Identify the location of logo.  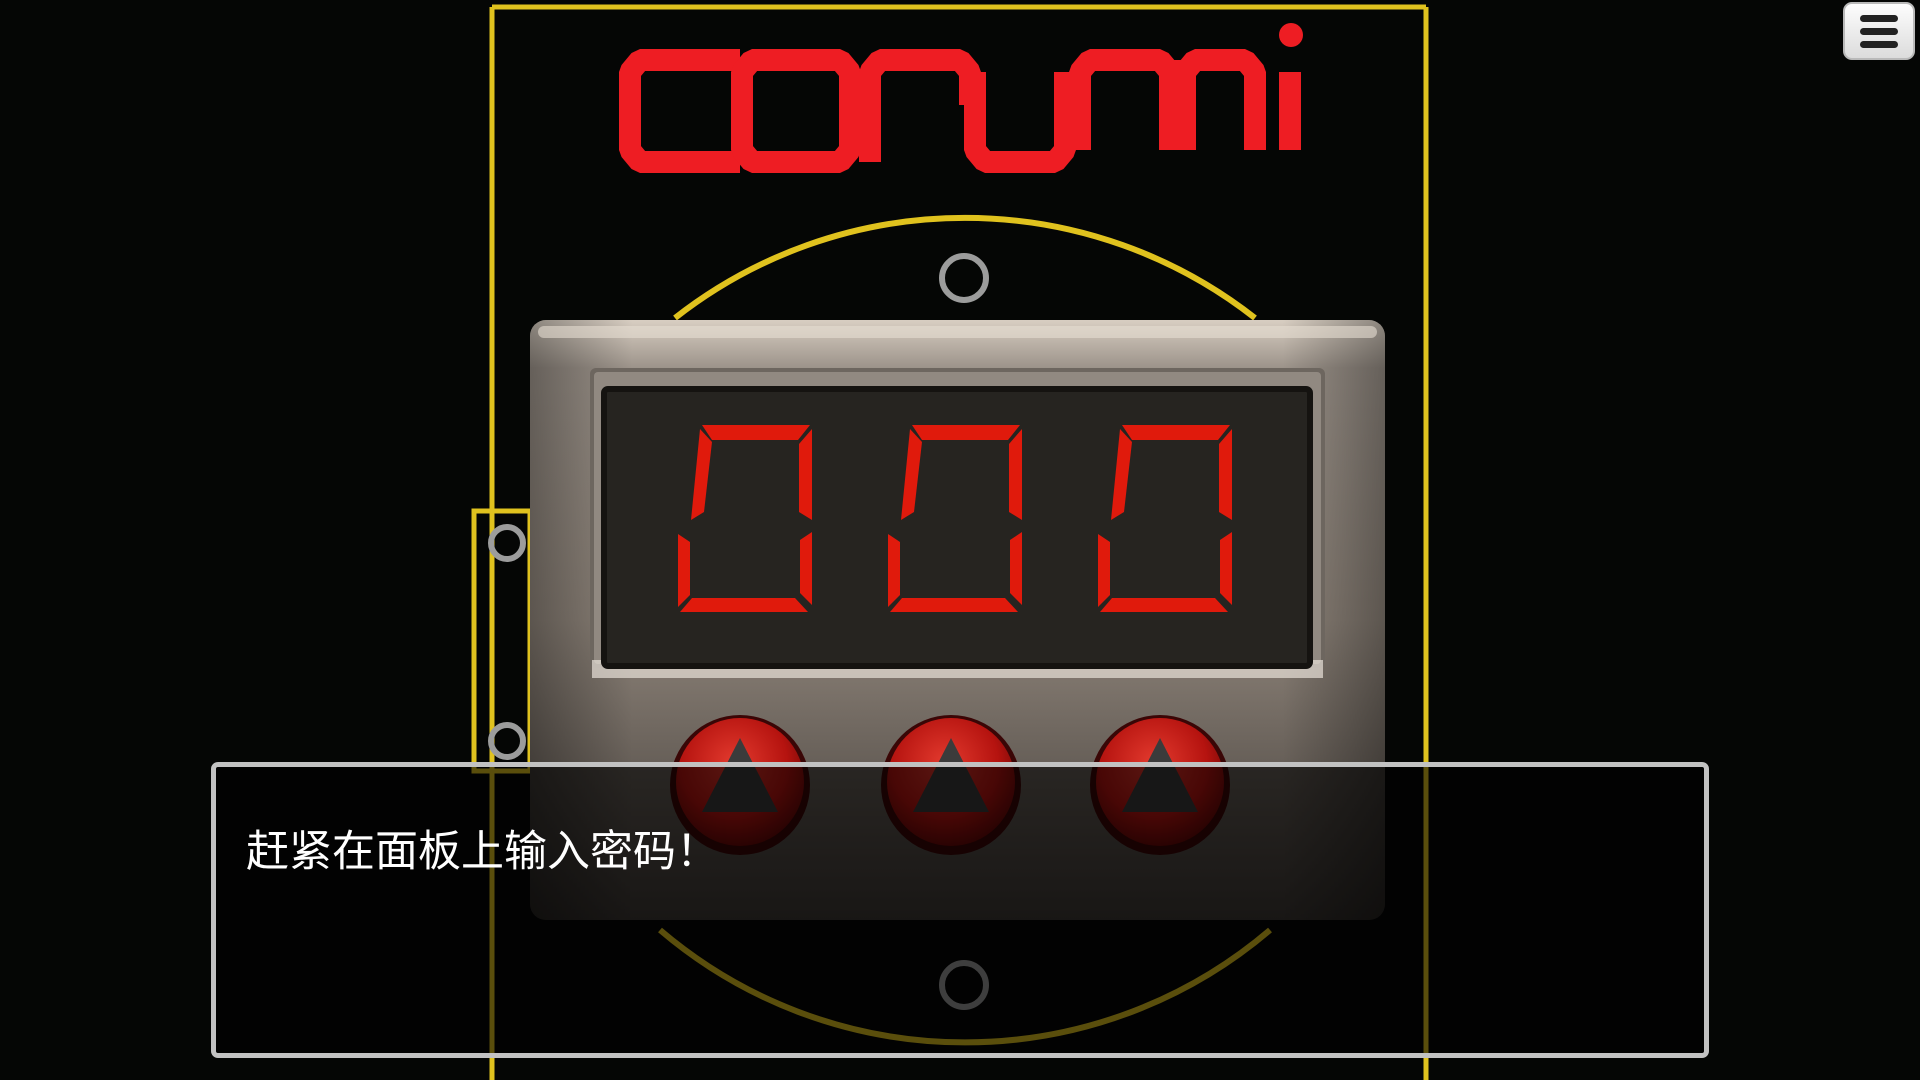
(960, 111).